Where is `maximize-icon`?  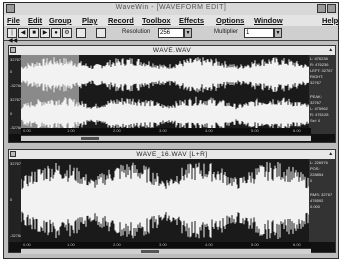 maximize-icon is located at coordinates (331, 8).